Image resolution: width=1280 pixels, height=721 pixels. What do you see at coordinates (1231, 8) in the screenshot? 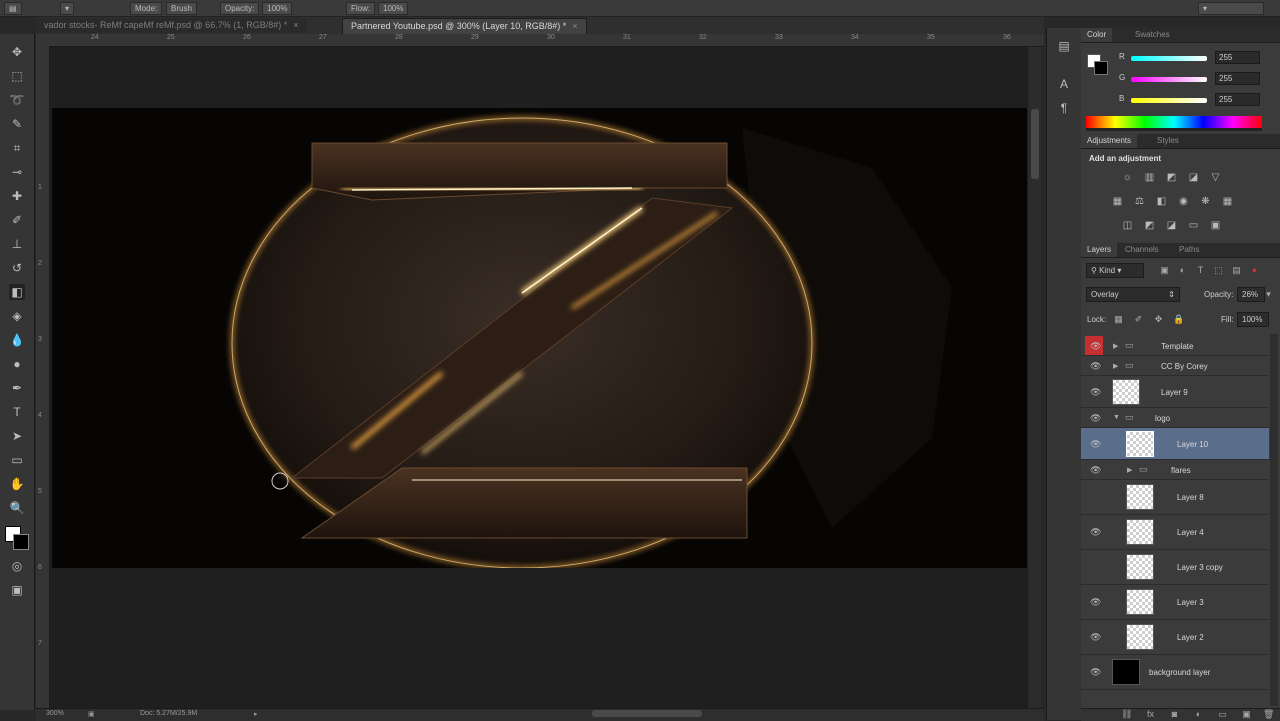
I see `workspace-select: ▾` at bounding box center [1231, 8].